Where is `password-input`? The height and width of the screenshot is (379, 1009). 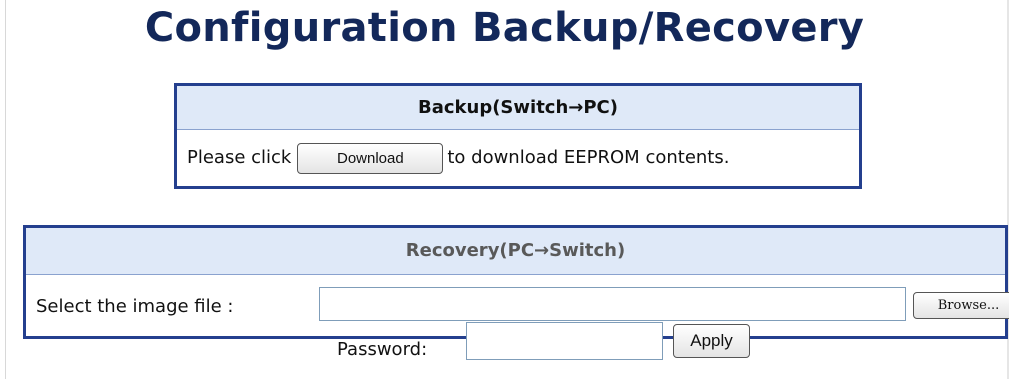
password-input is located at coordinates (564, 341).